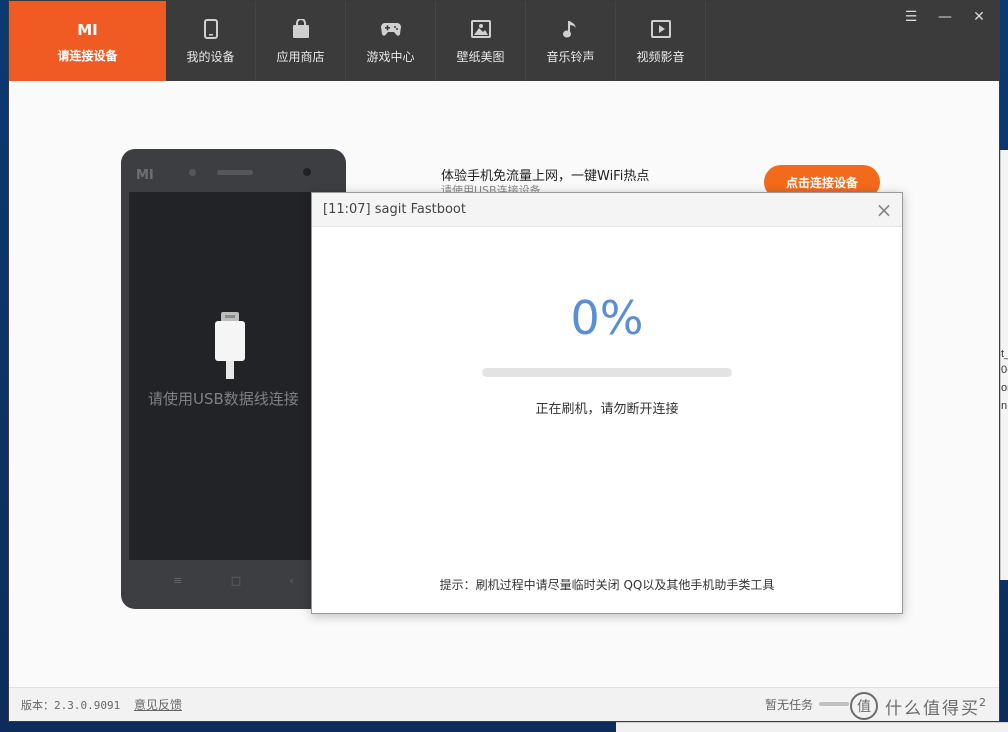  Describe the element at coordinates (300, 56) in the screenshot. I see `nav-label: 应用商店` at that location.